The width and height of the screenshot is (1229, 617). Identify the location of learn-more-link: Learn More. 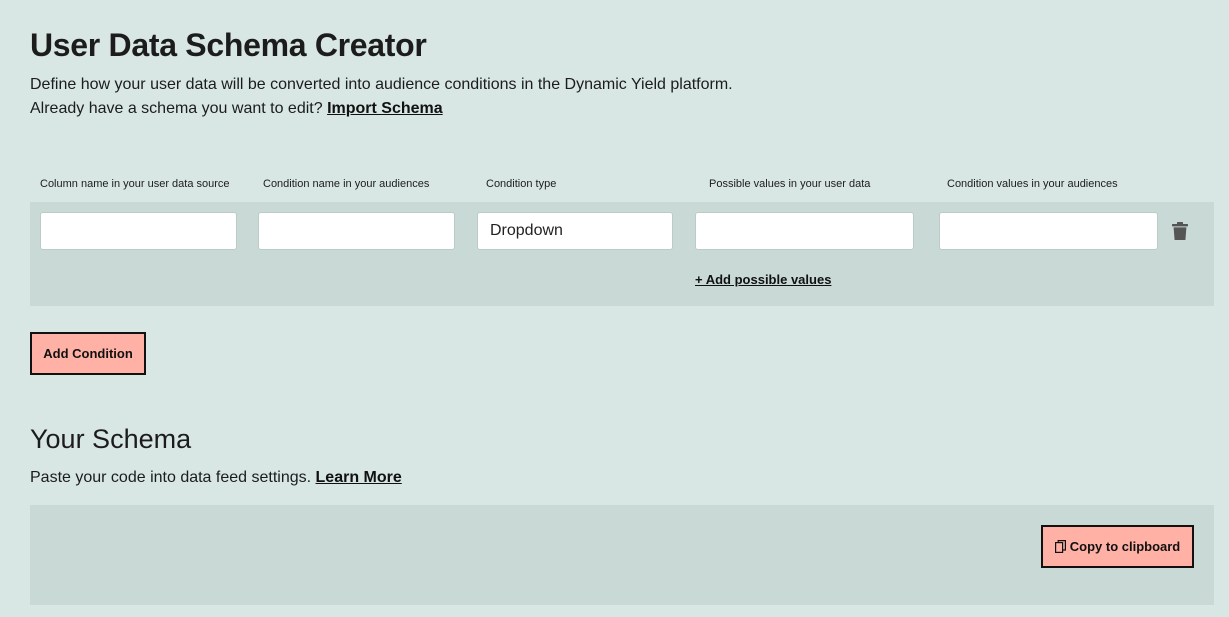
(359, 477).